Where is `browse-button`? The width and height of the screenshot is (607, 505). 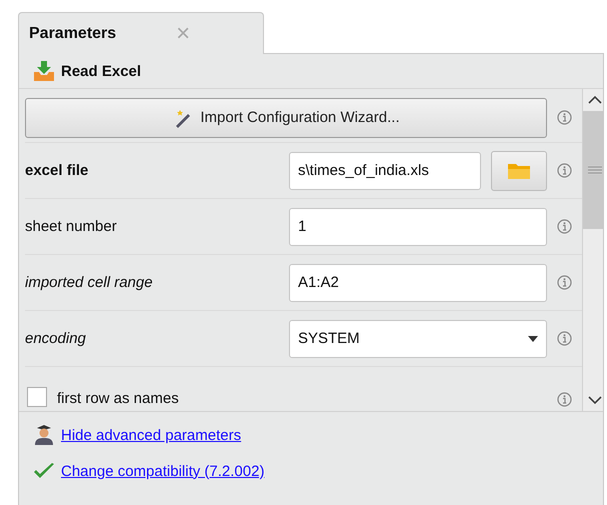
browse-button is located at coordinates (519, 170).